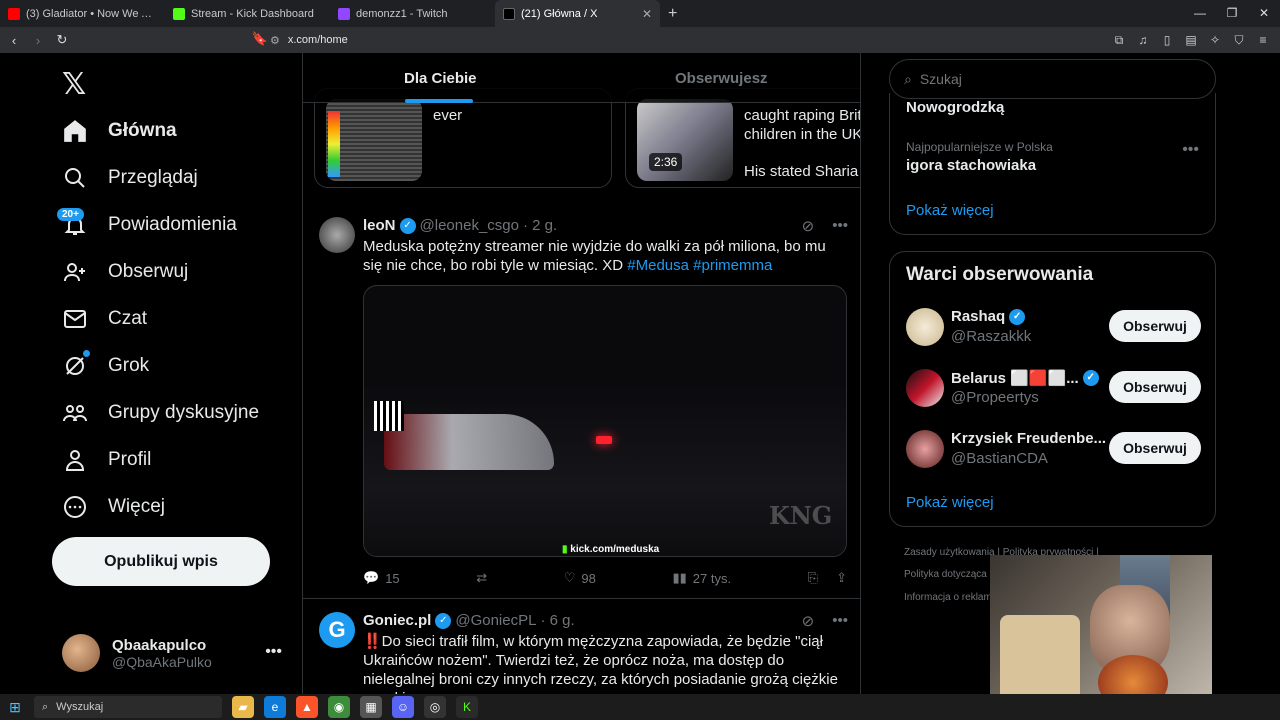  What do you see at coordinates (45, 706) in the screenshot?
I see `search-icon: ⌕` at bounding box center [45, 706].